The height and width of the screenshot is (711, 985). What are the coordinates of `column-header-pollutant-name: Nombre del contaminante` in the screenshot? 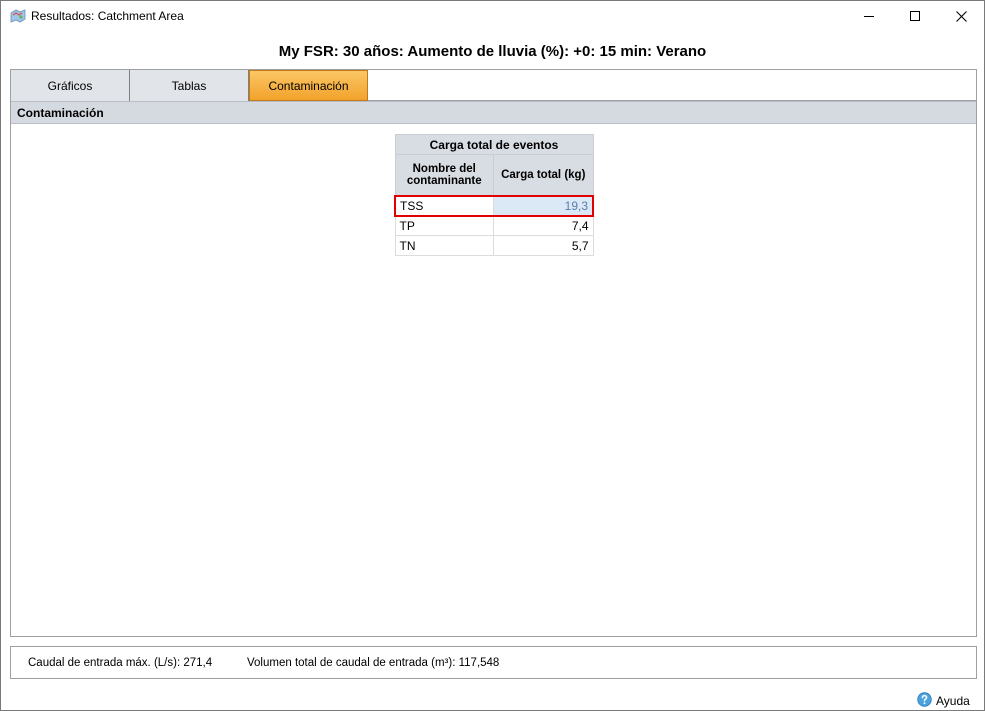 It's located at (444, 175).